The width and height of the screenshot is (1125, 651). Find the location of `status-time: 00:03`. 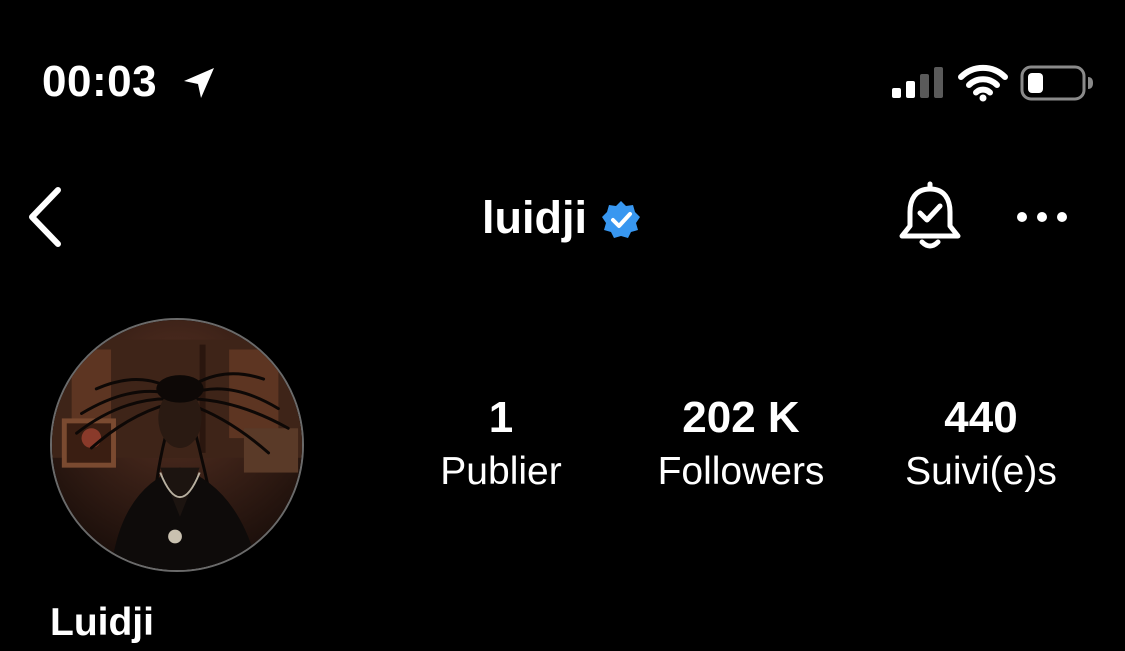

status-time: 00:03 is located at coordinates (100, 81).